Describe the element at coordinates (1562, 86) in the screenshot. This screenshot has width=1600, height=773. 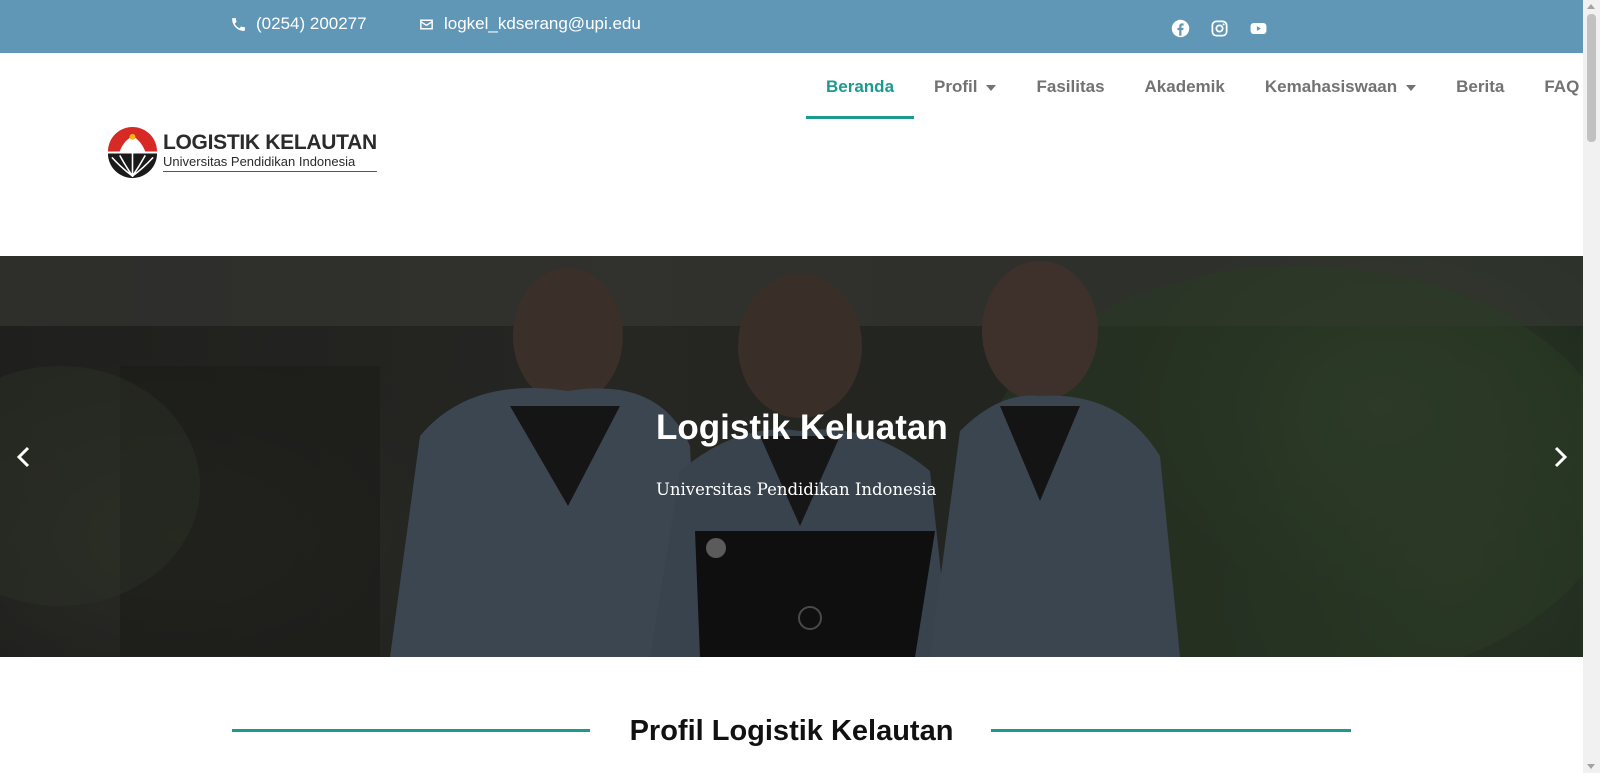
I see `nav-label: FAQ` at that location.